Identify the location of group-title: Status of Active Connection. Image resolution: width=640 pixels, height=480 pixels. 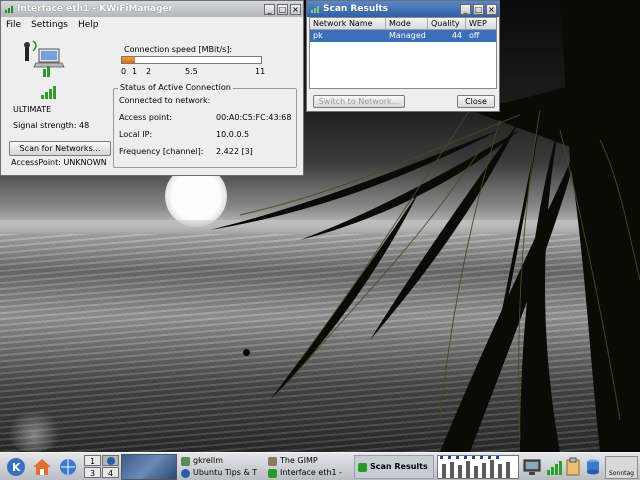
(175, 87).